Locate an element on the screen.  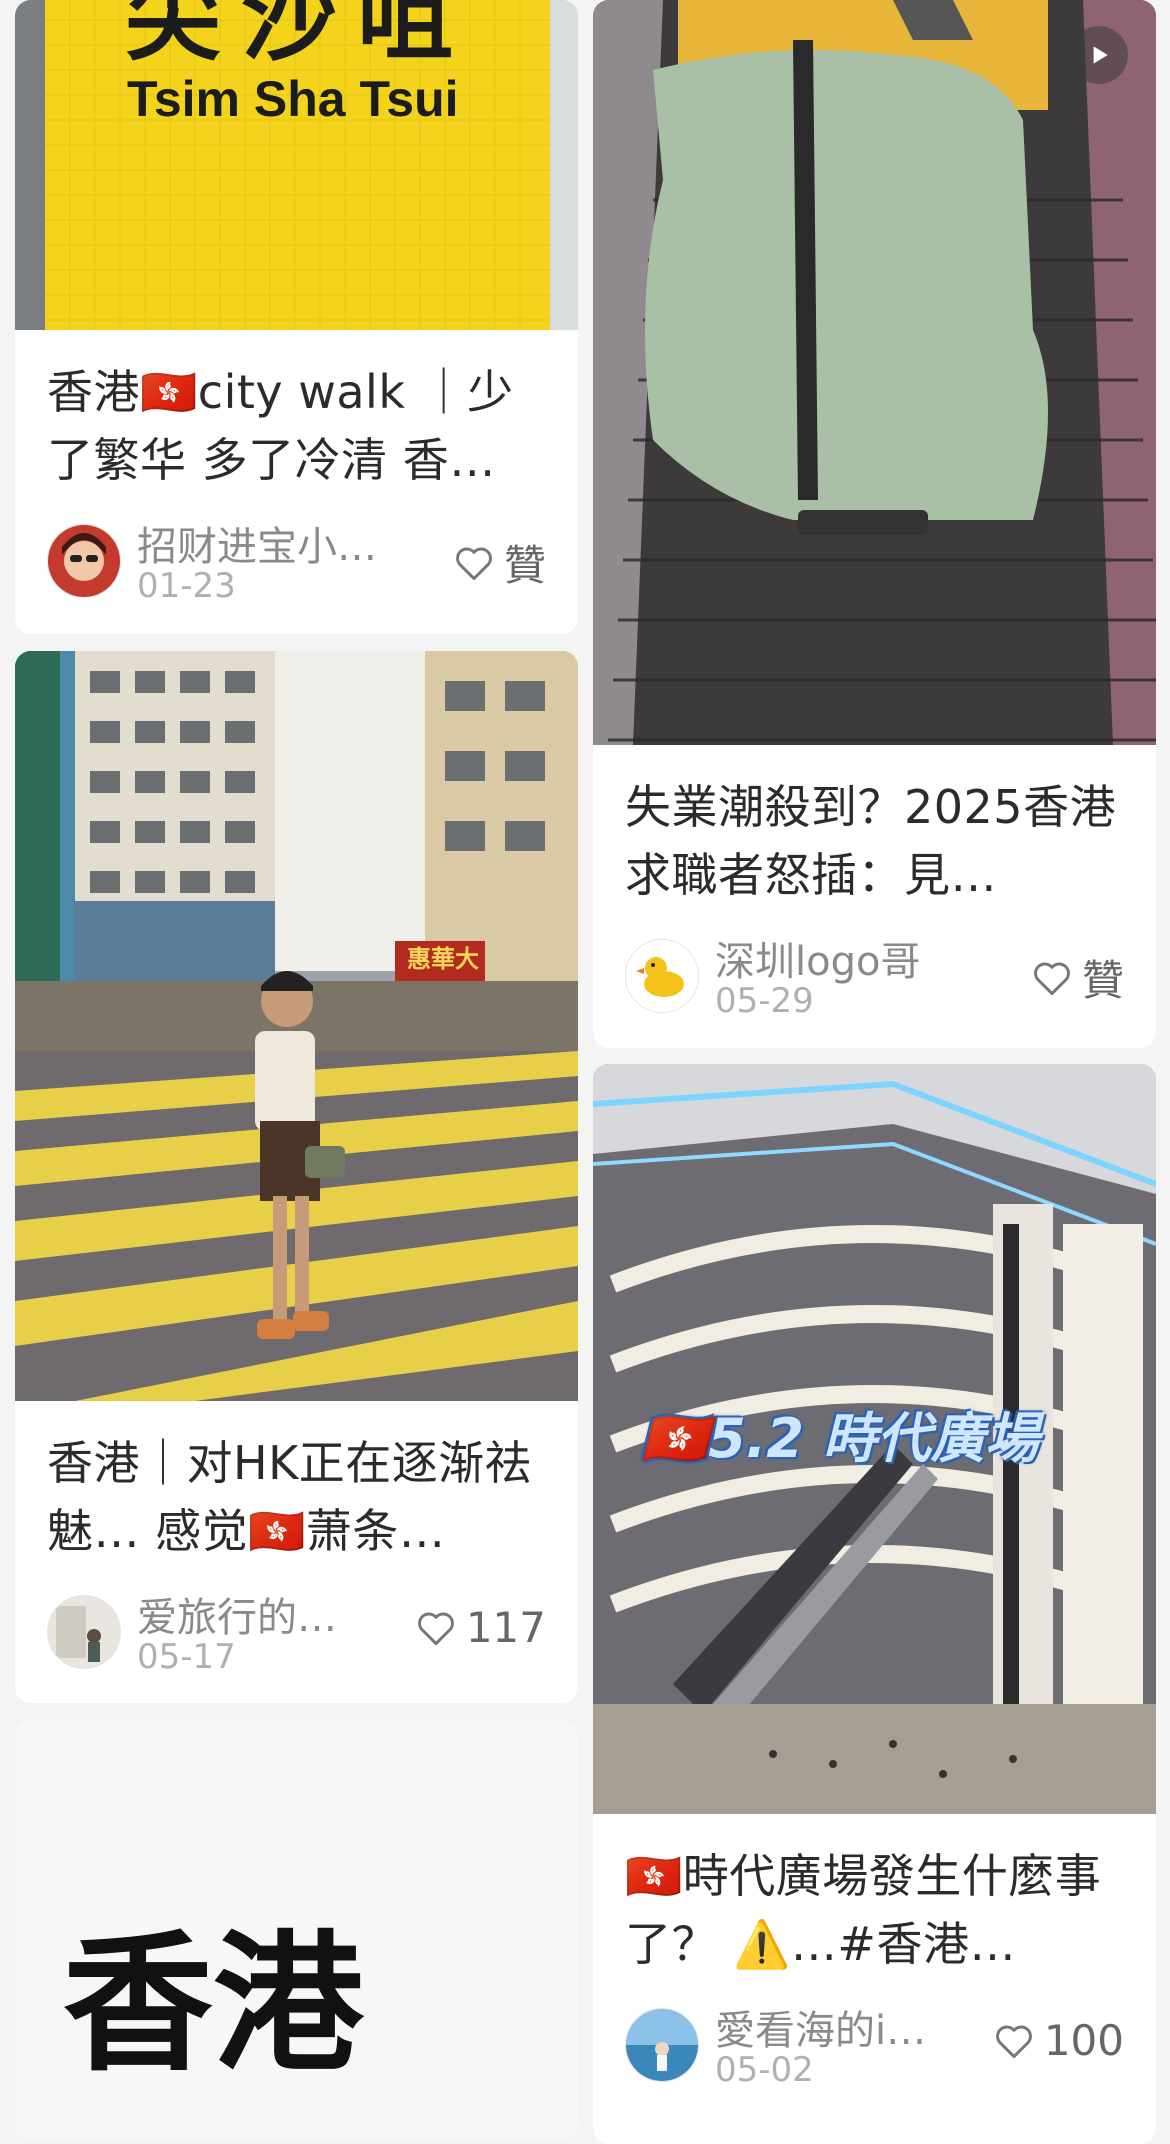
post-date: 05-17 is located at coordinates (186, 1657).